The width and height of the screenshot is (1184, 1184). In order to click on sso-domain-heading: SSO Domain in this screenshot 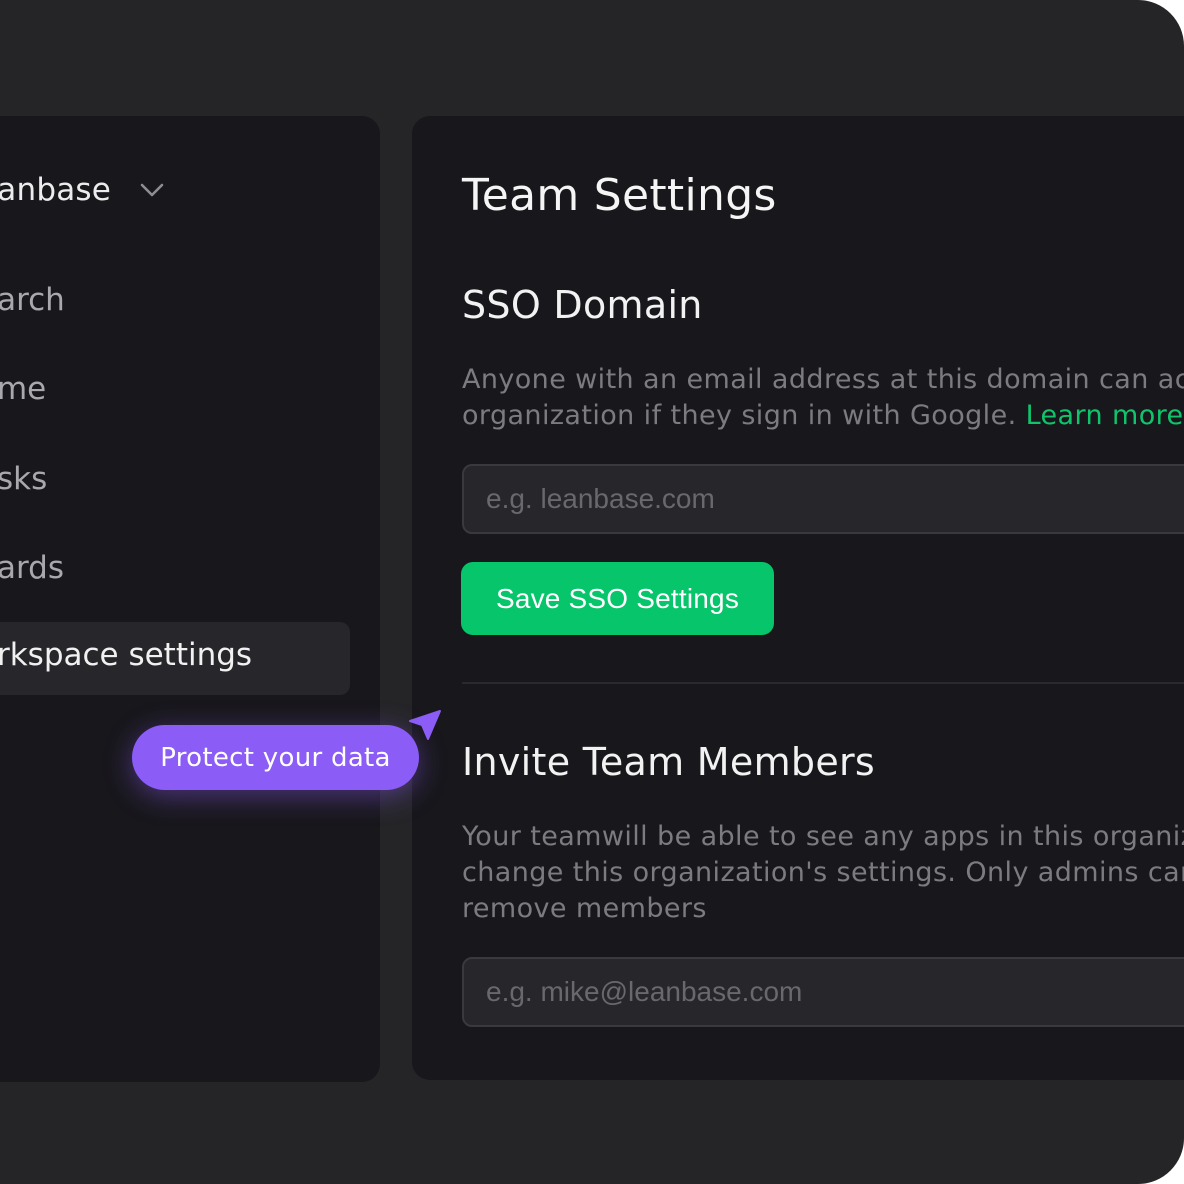, I will do `click(582, 305)`.